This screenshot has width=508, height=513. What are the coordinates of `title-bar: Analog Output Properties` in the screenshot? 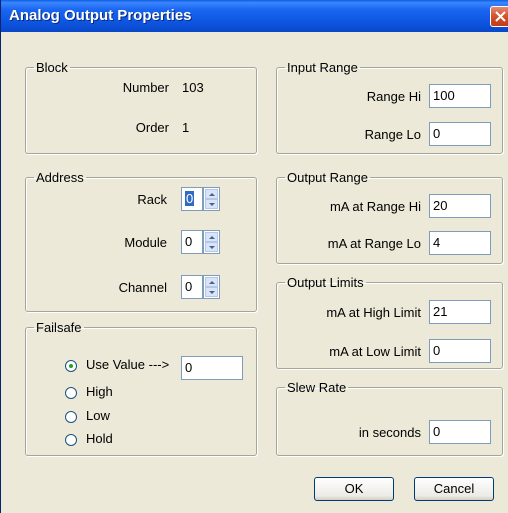 It's located at (254, 16).